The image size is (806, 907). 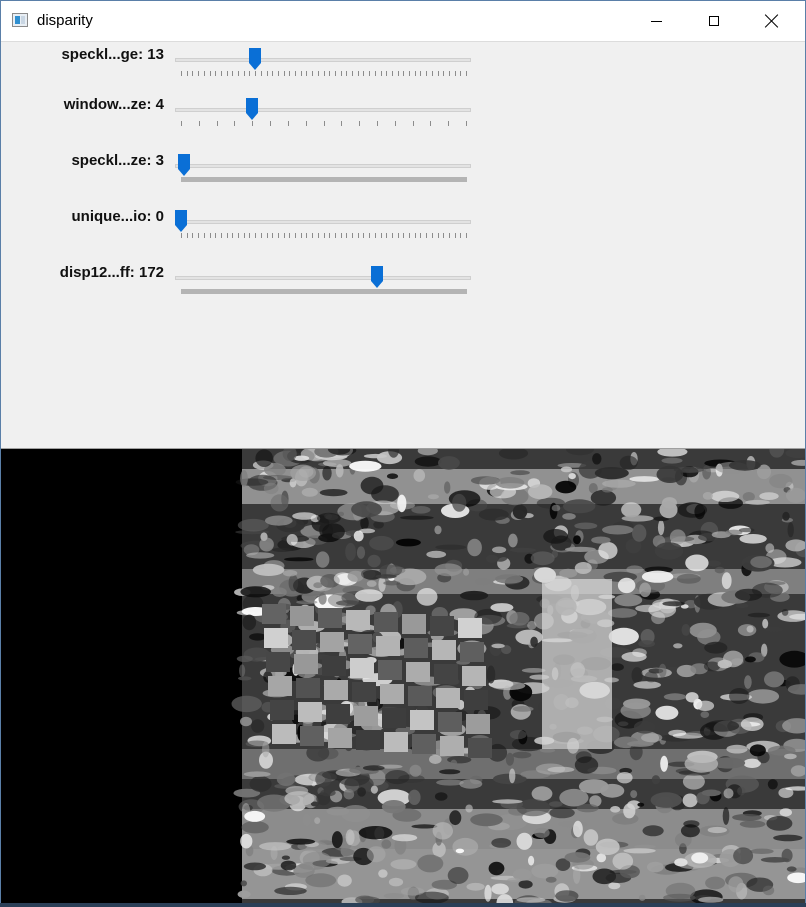 I want to click on maximize-icon, so click(x=714, y=21).